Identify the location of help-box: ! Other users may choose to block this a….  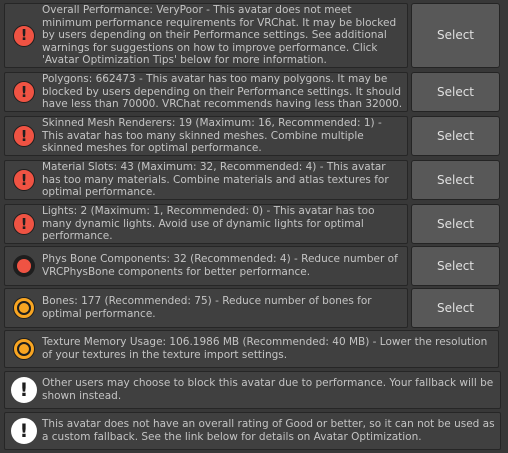
(252, 390).